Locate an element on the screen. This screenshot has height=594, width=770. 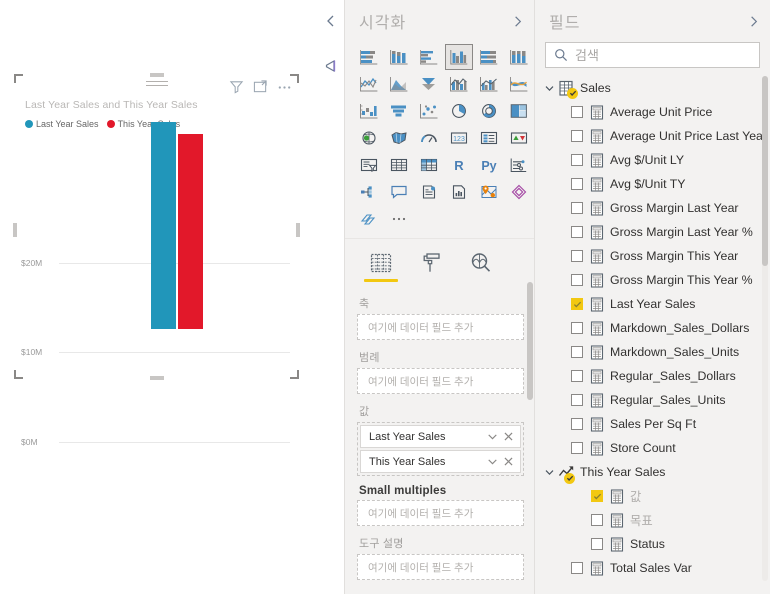
fields-tab is located at coordinates (381, 266).